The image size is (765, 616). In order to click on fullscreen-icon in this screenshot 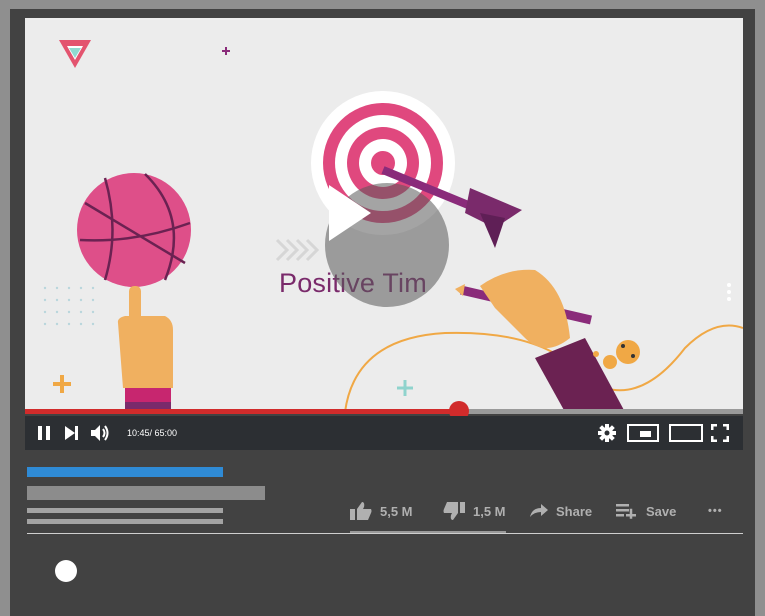, I will do `click(720, 433)`.